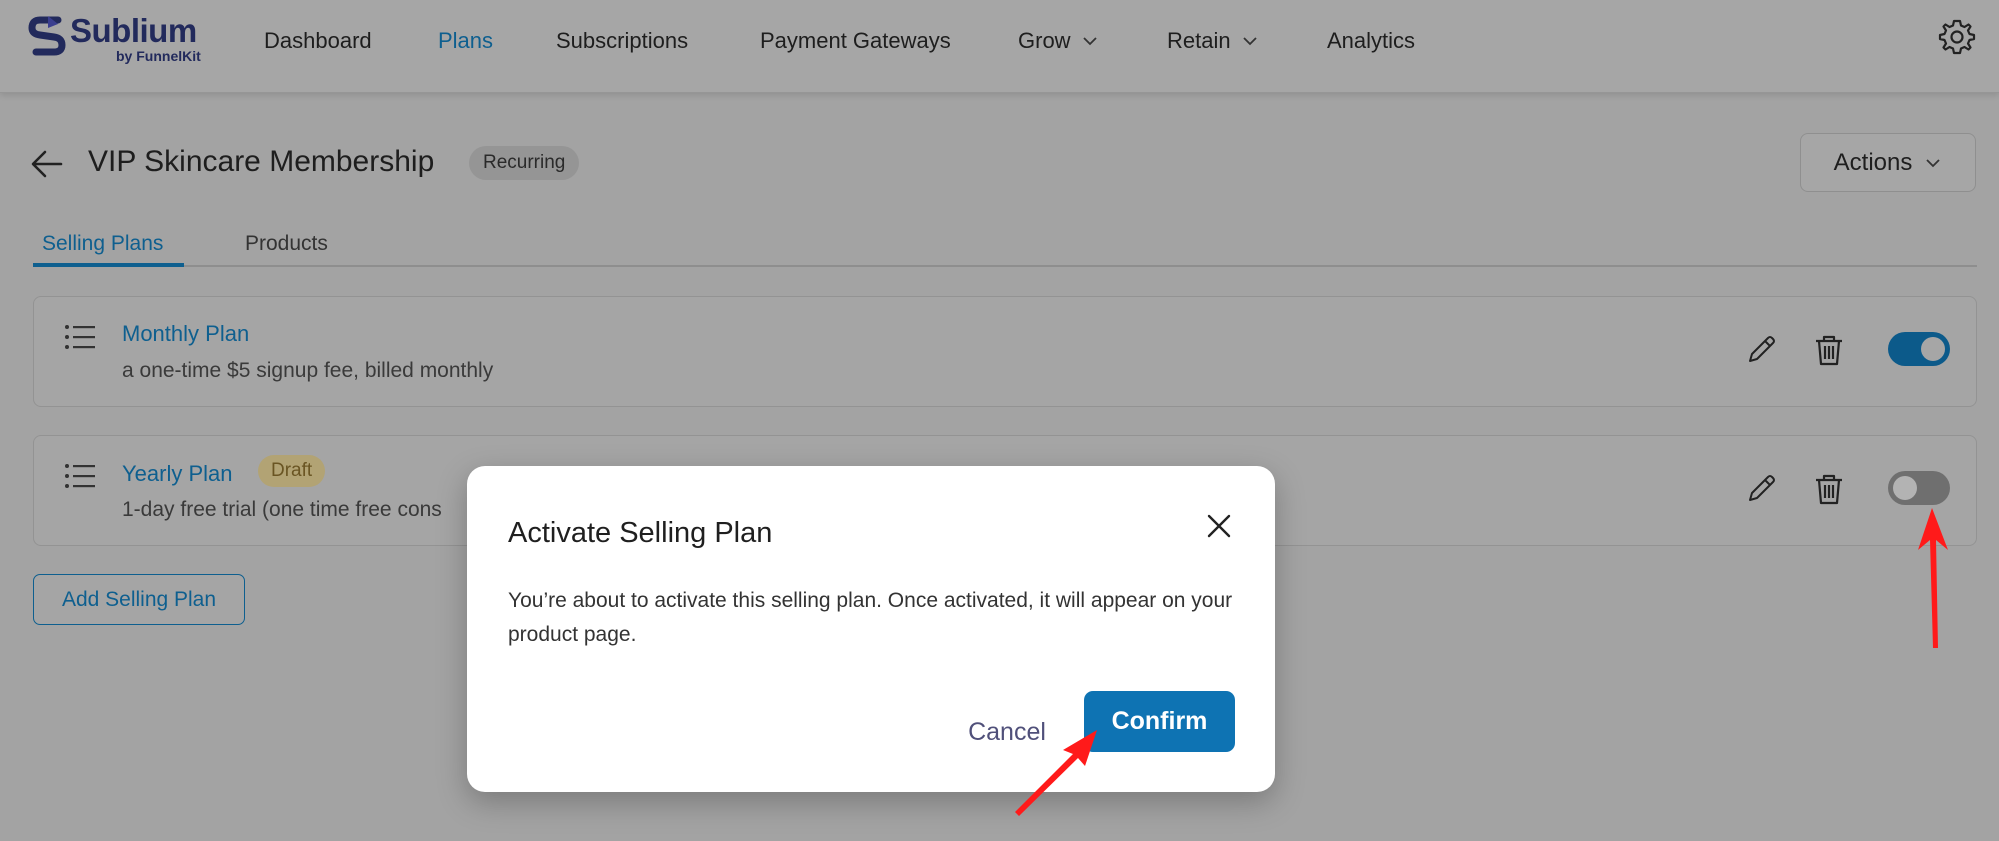 The image size is (1999, 841). I want to click on page-title: VIP Skincare Membership, so click(261, 161).